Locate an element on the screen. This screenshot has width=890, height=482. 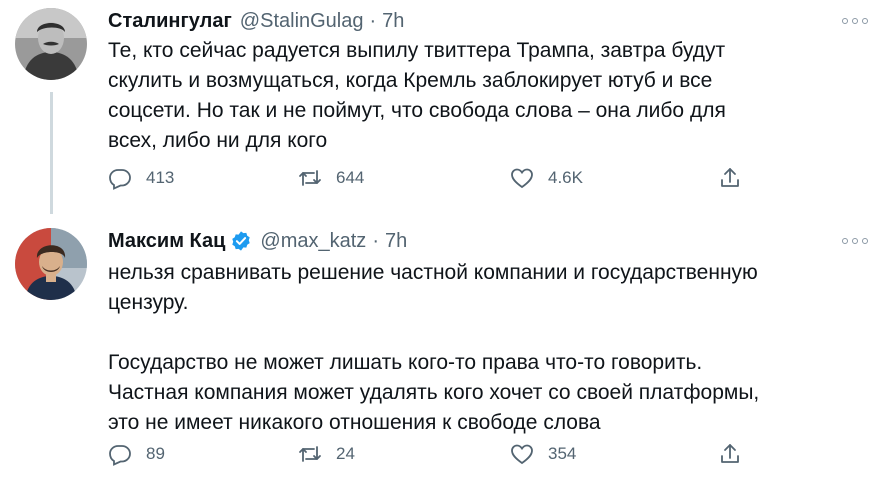
like-button: 4.6K is located at coordinates (546, 178).